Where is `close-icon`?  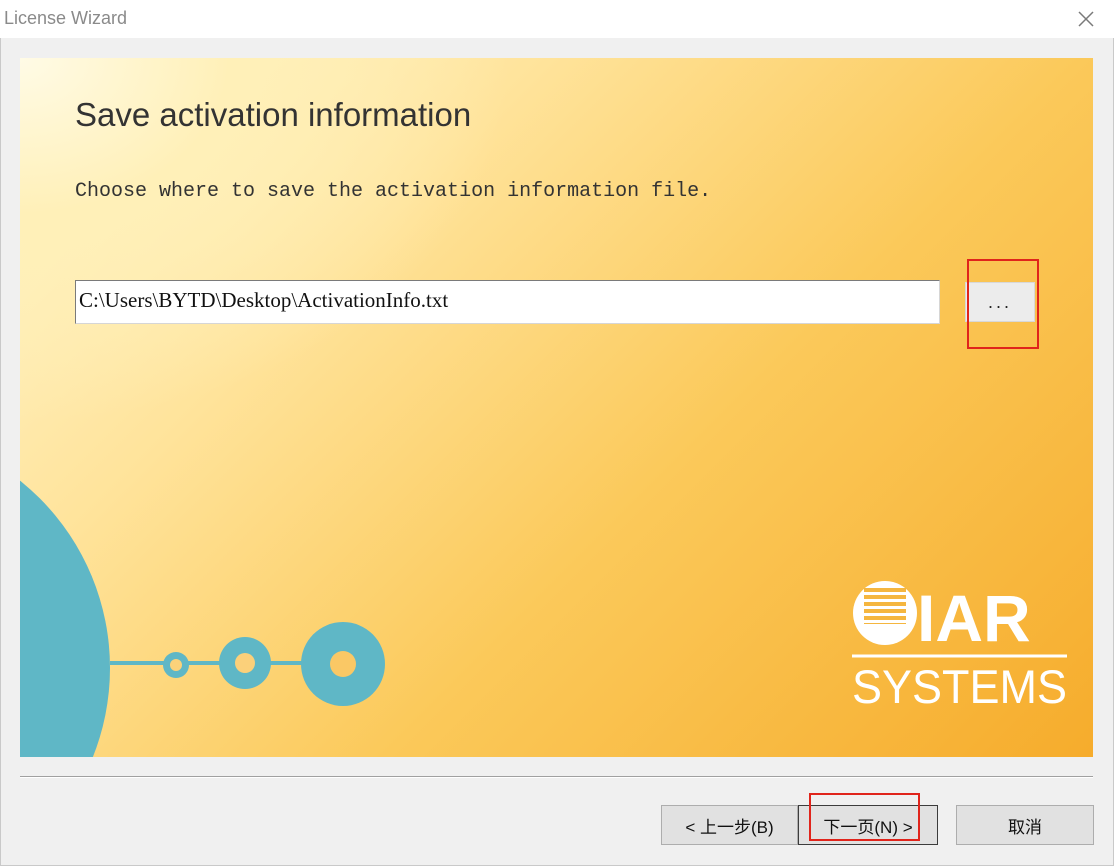
close-icon is located at coordinates (1086, 19).